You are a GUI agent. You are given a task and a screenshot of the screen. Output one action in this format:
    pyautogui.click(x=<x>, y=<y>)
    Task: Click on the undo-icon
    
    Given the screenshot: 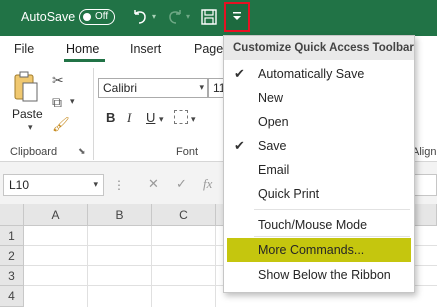 What is the action you would take?
    pyautogui.click(x=140, y=17)
    